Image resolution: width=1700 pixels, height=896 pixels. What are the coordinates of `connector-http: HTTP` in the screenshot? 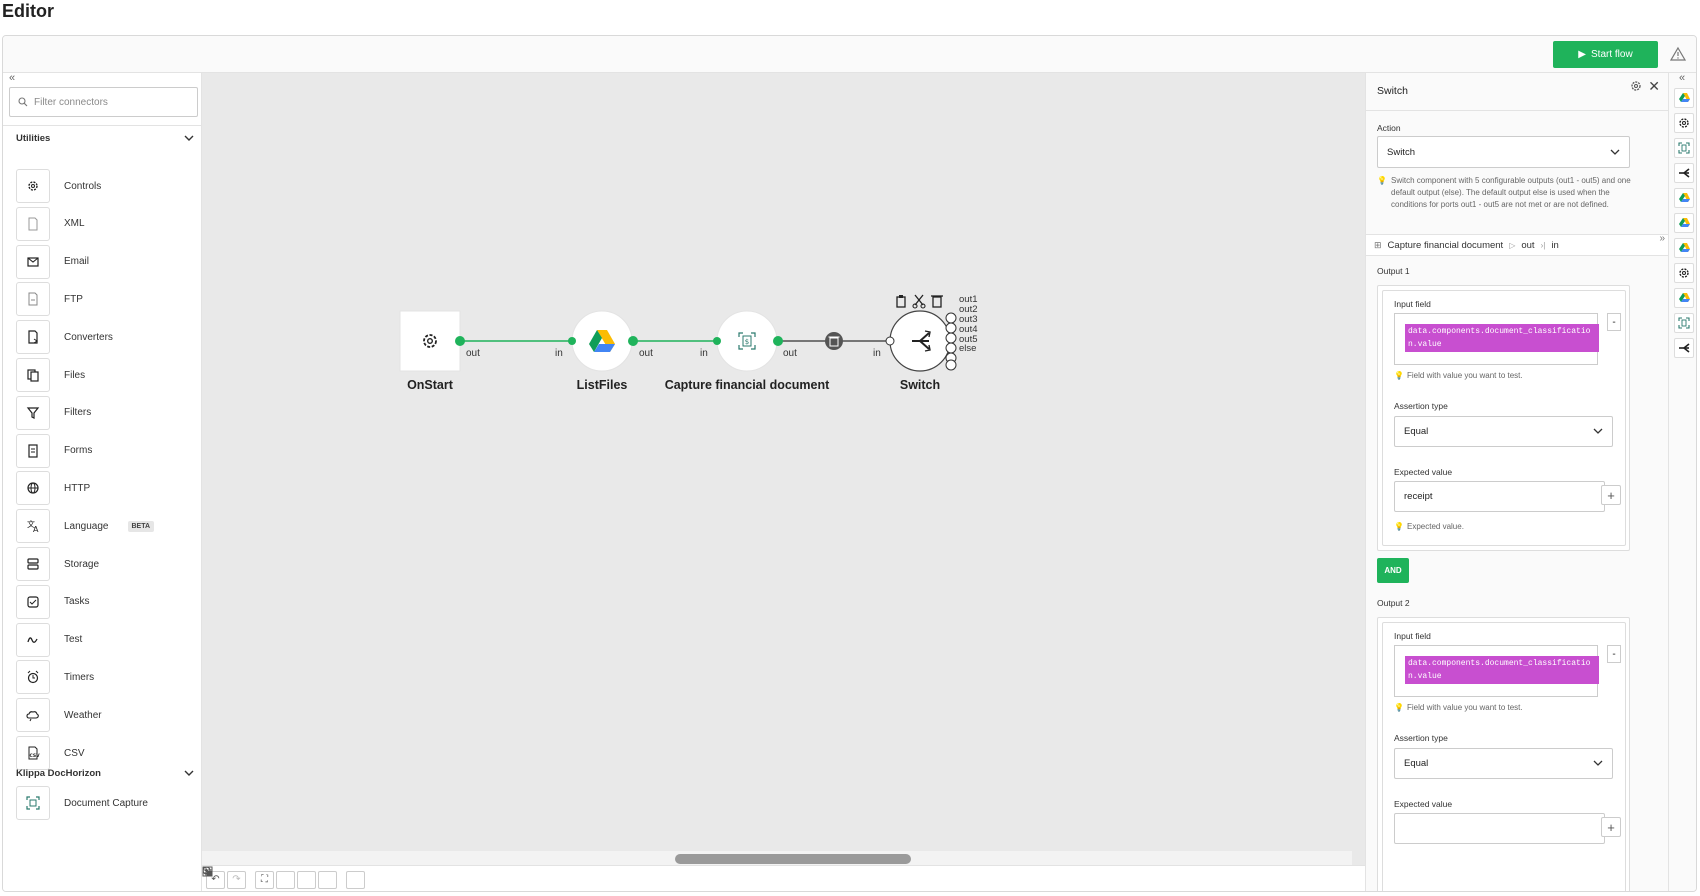 It's located at (53, 488).